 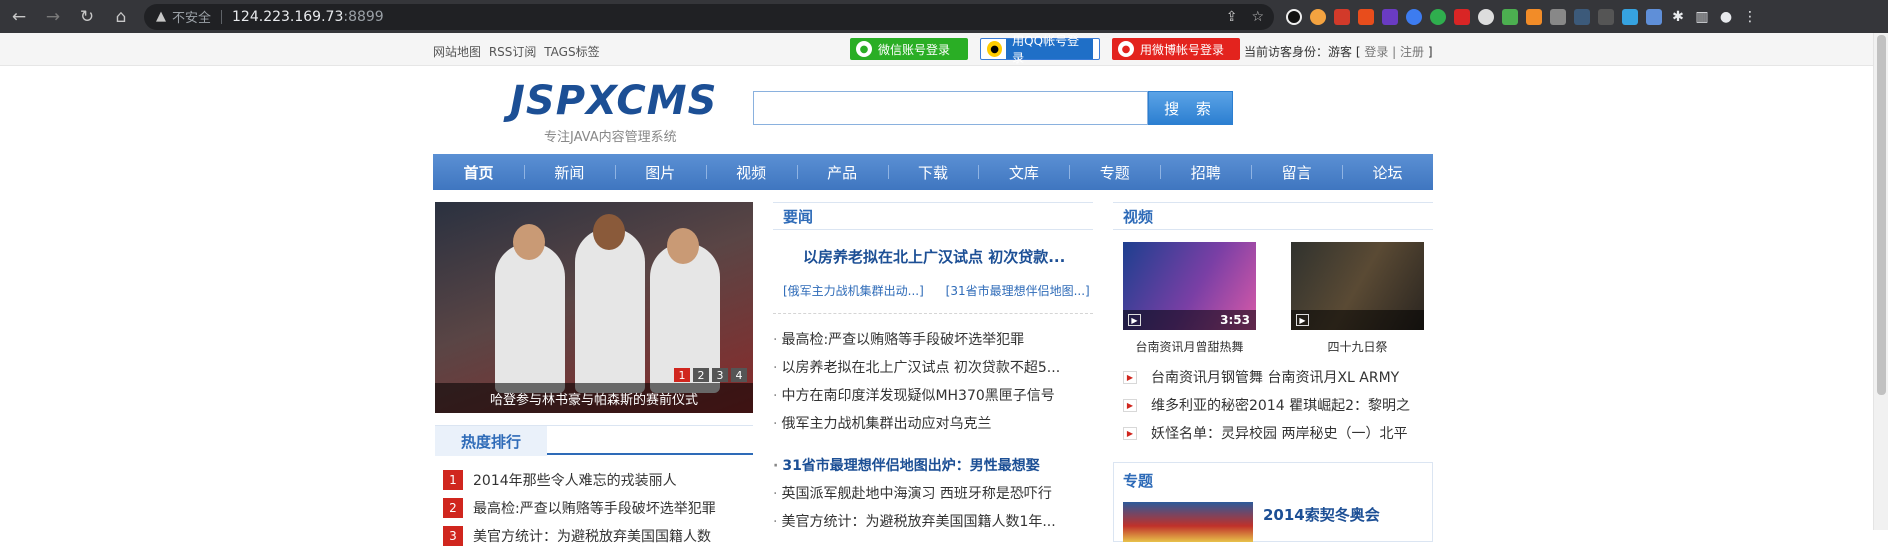 I want to click on slider-page-2: 2, so click(x=701, y=375).